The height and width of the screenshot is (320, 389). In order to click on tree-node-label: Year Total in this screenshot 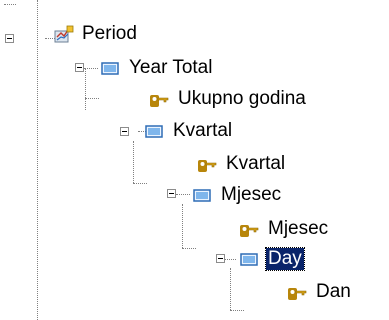, I will do `click(171, 67)`.